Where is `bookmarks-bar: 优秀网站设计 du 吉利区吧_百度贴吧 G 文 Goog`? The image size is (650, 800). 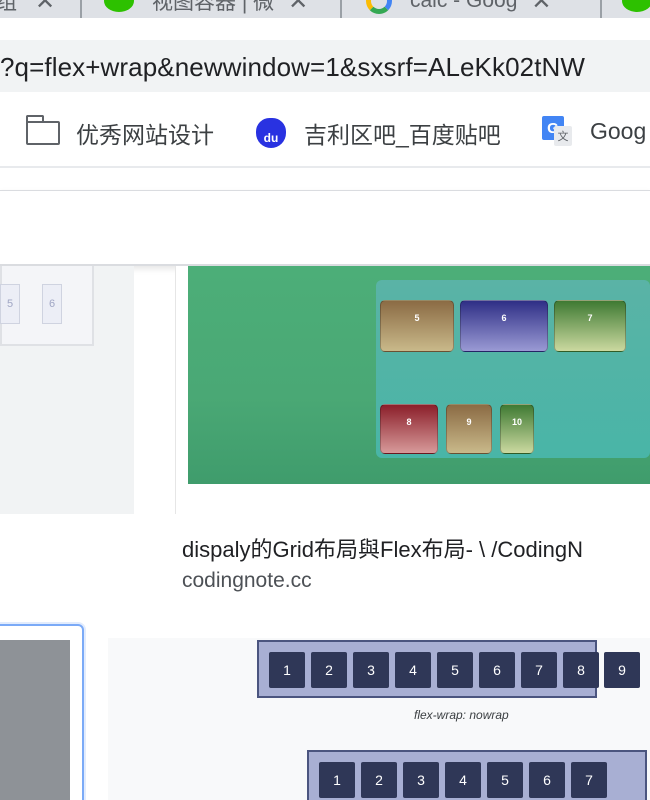
bookmarks-bar: 优秀网站设计 du 吉利区吧_百度贴吧 G 文 Goog is located at coordinates (325, 133).